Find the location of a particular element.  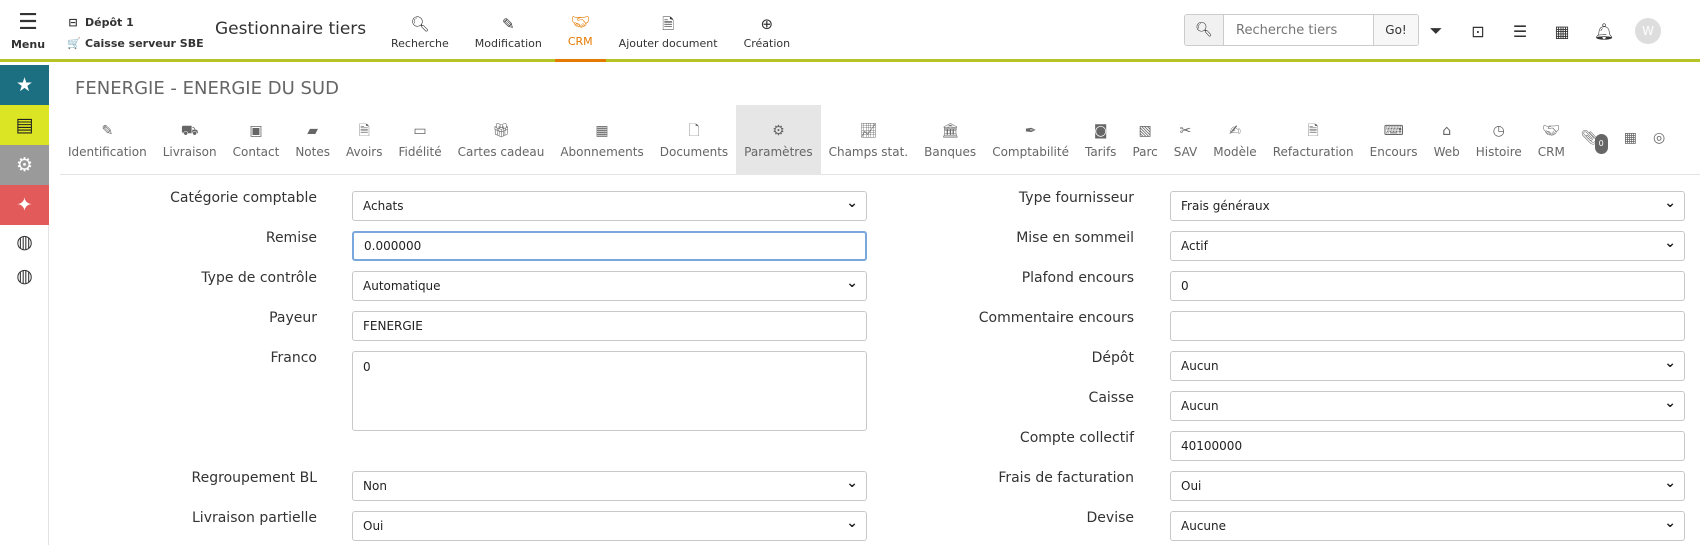

select-devise: Aucune is located at coordinates (1427, 526).